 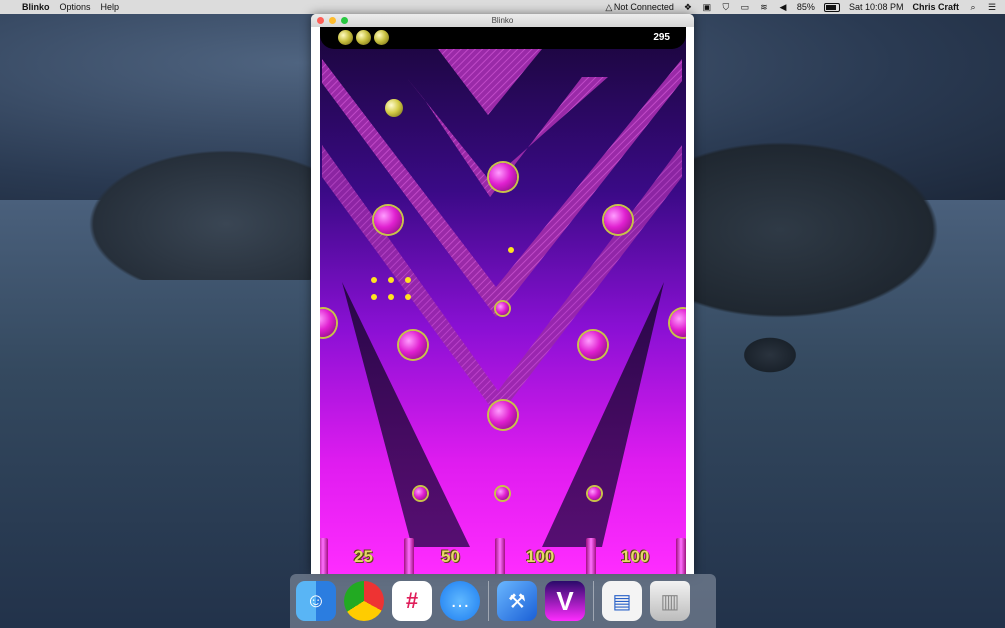 What do you see at coordinates (200, 210) in the screenshot?
I see `wallpaper-cliff-left` at bounding box center [200, 210].